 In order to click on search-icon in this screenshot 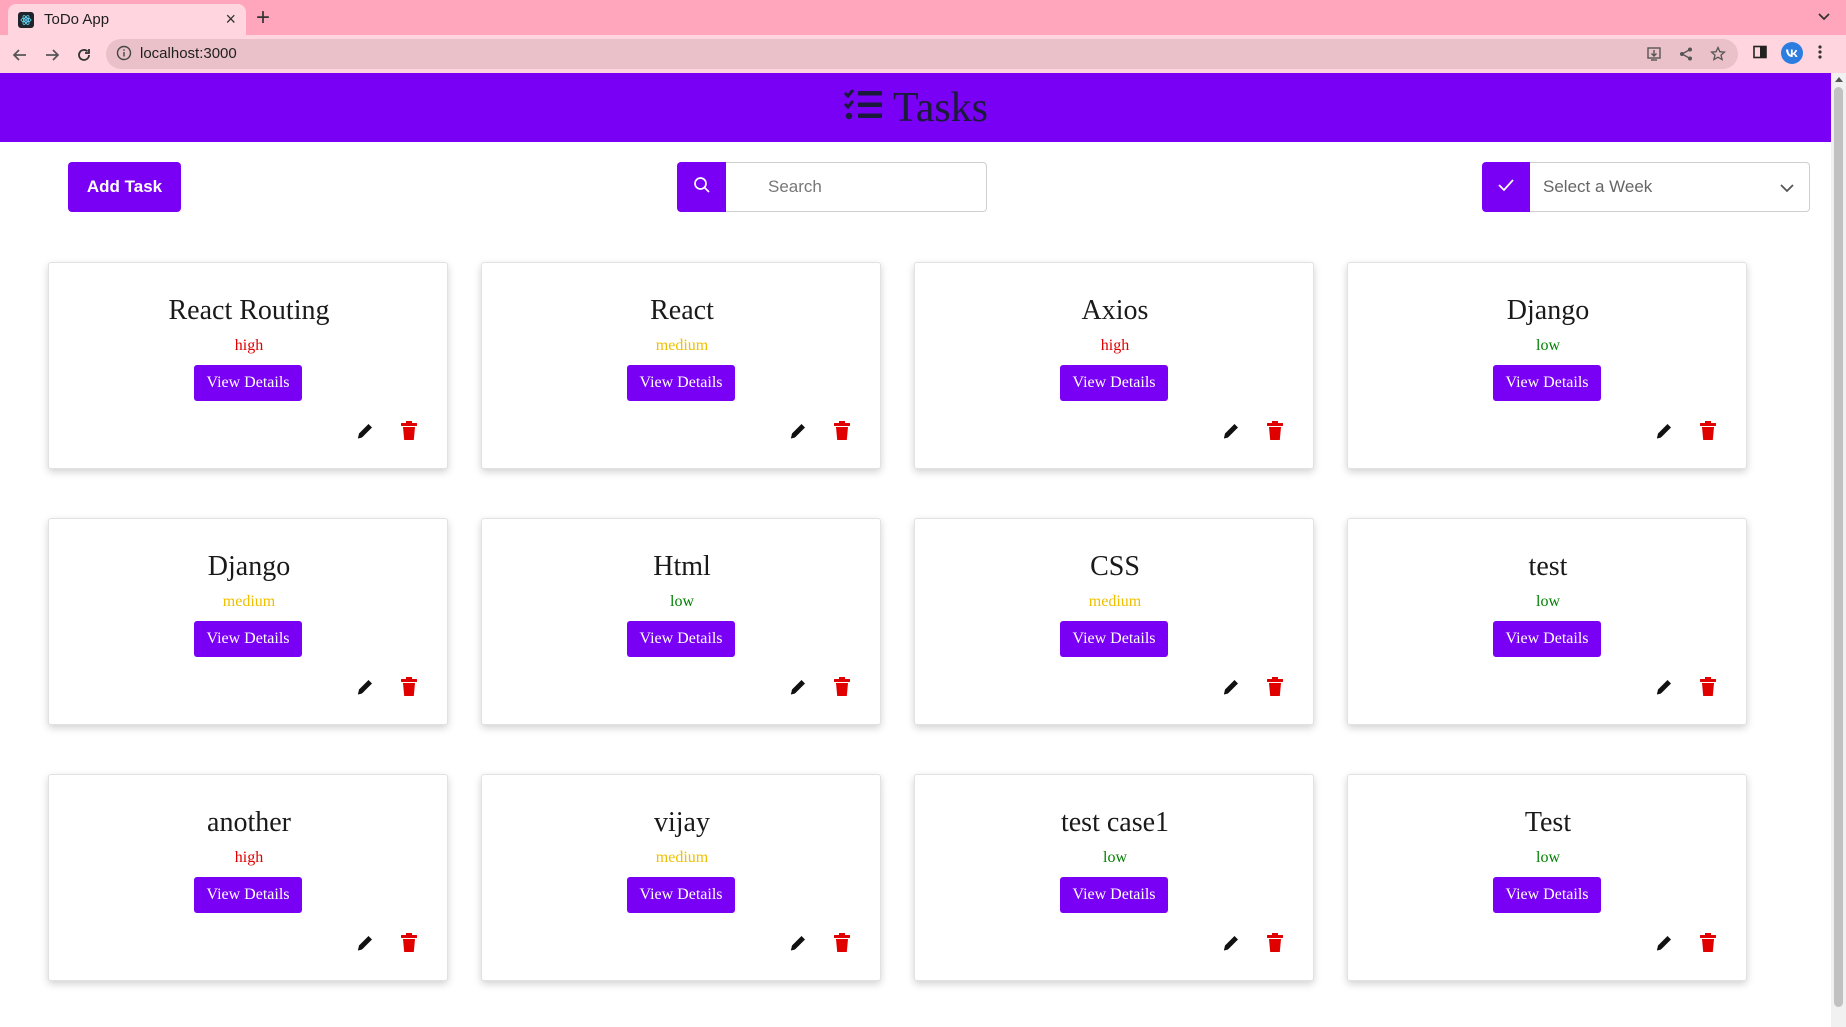, I will do `click(702, 187)`.